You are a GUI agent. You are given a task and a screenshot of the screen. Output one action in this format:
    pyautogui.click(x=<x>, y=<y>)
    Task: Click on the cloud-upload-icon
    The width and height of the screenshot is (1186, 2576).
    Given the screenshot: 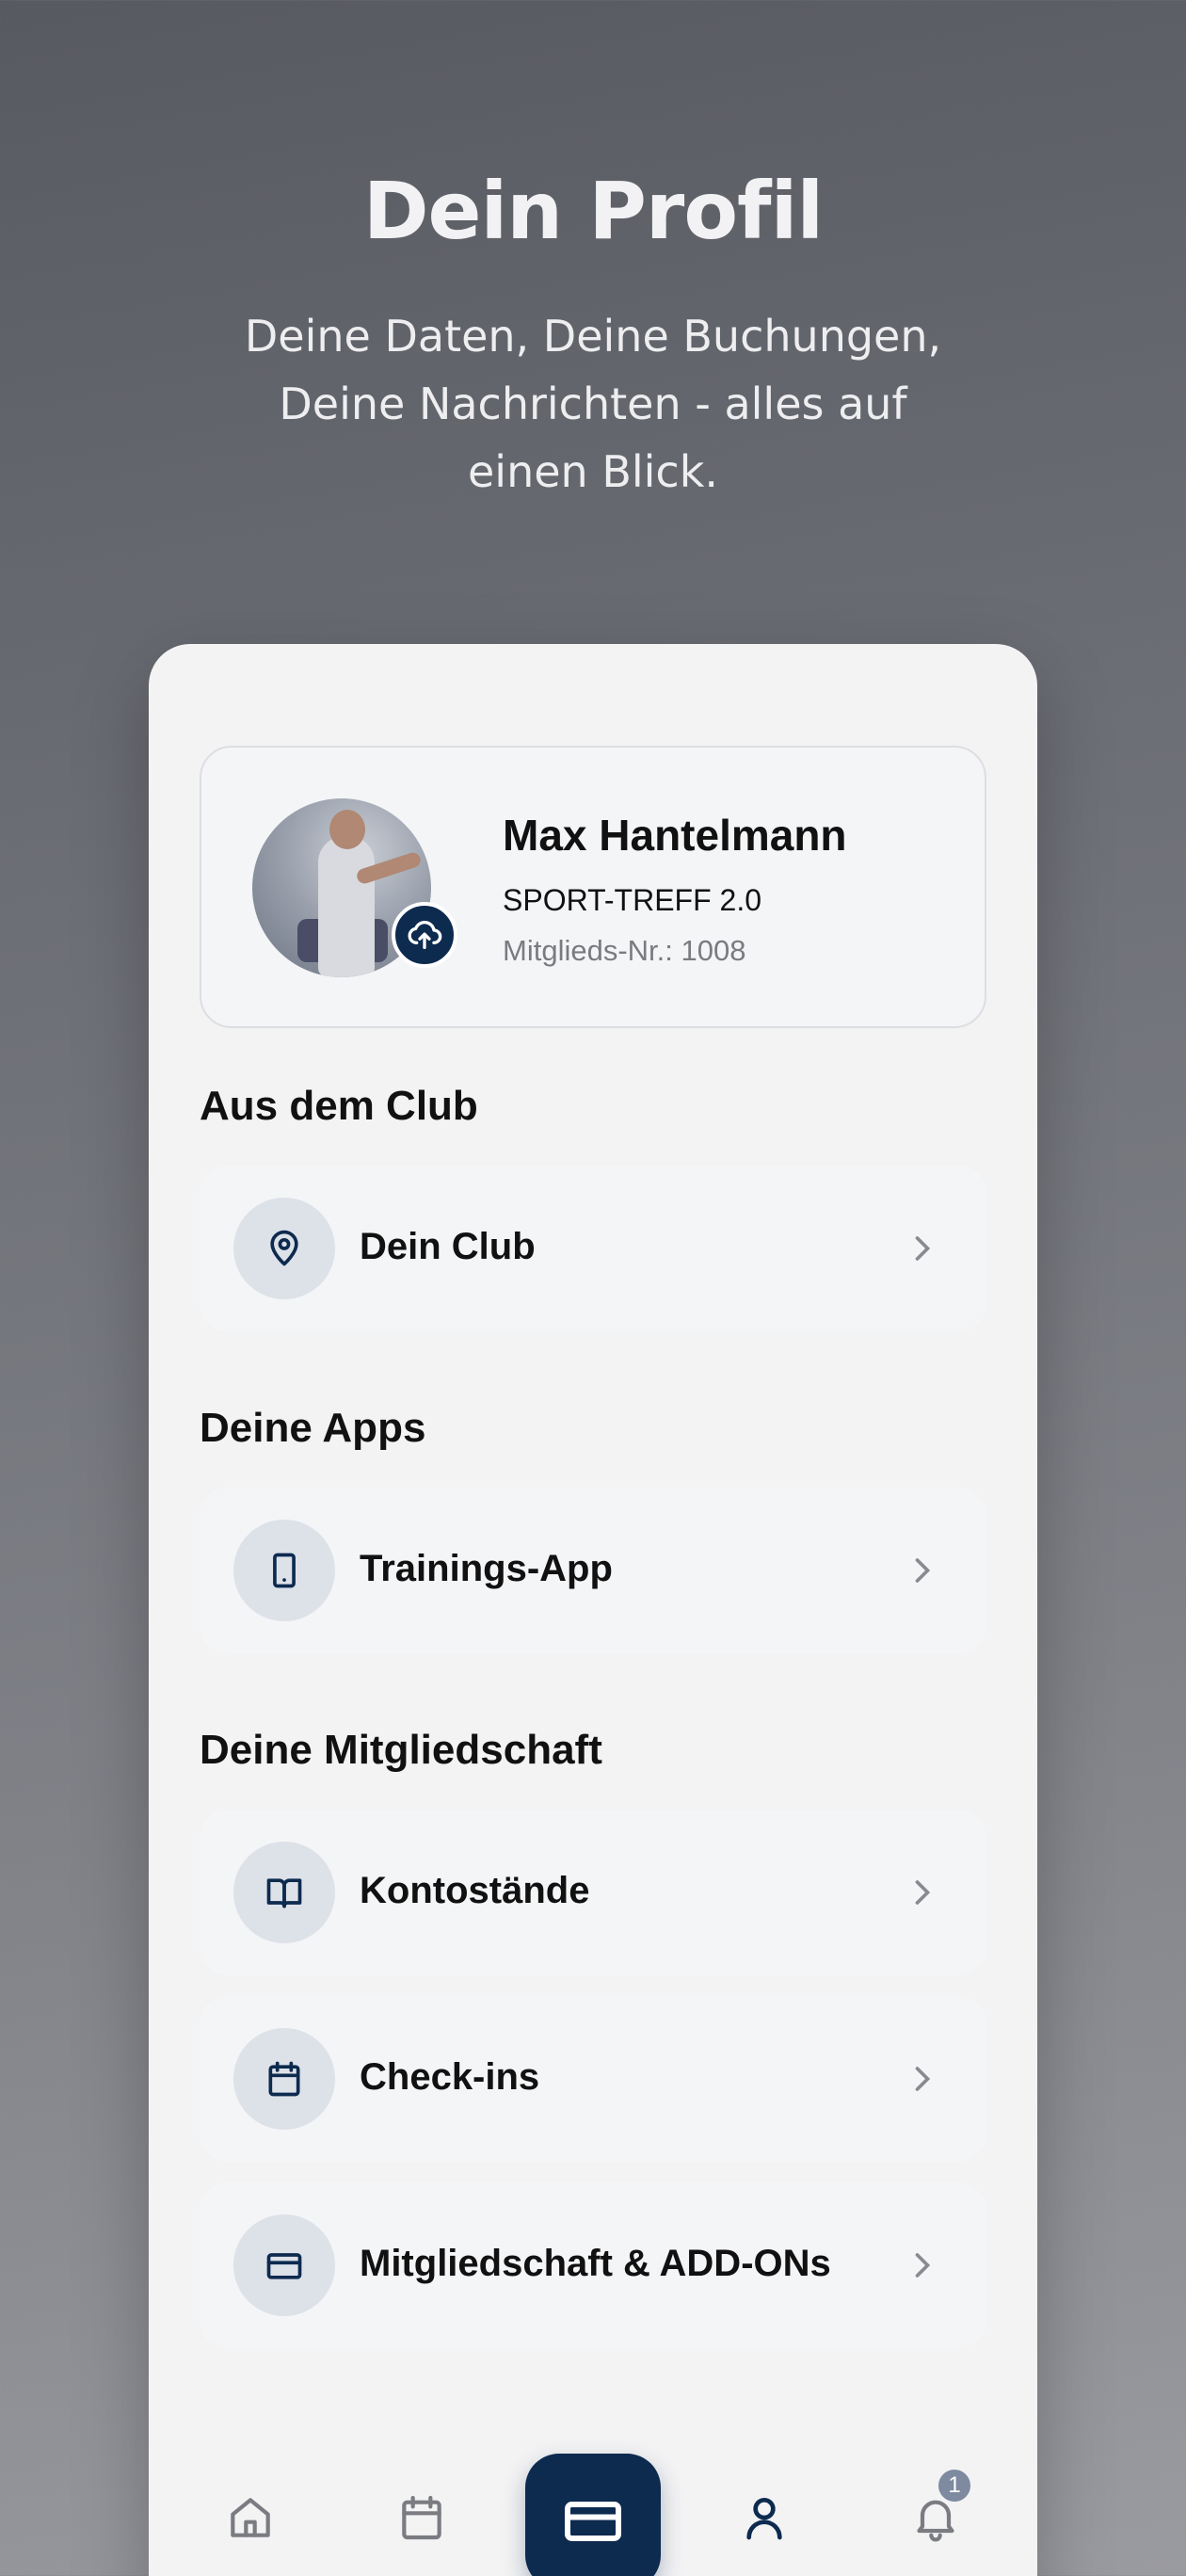 What is the action you would take?
    pyautogui.click(x=425, y=934)
    